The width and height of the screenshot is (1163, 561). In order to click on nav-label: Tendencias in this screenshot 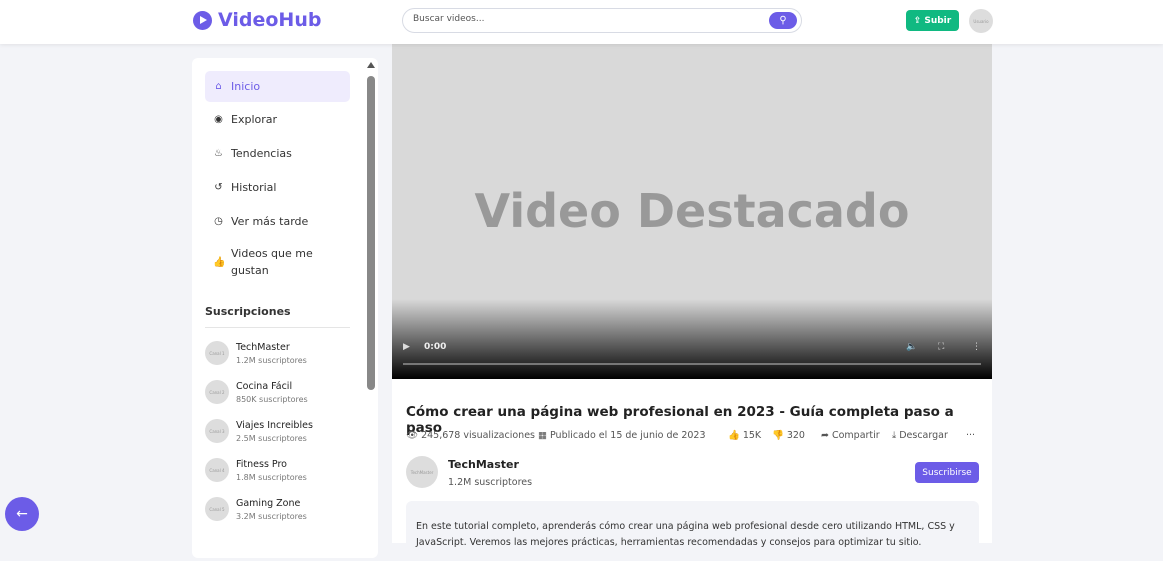, I will do `click(261, 153)`.